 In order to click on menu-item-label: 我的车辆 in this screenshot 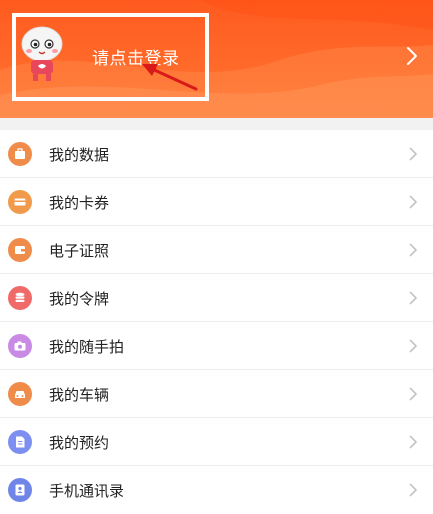, I will do `click(79, 395)`.